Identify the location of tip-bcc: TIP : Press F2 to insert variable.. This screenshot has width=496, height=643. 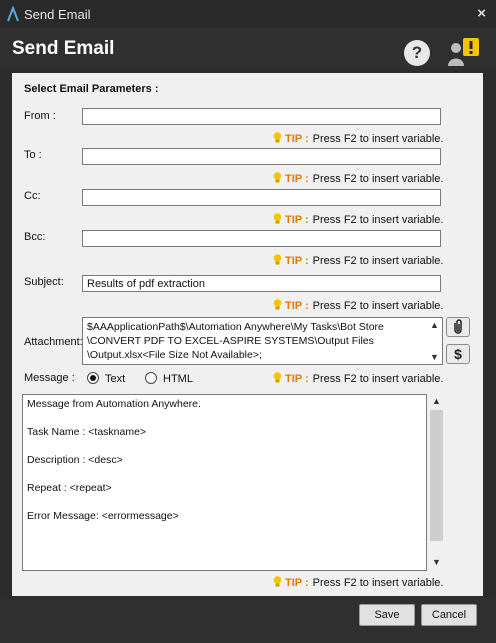
(358, 260).